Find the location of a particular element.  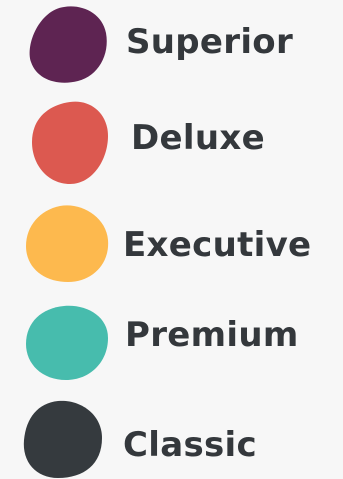

legend-label-superior: Superior is located at coordinates (210, 42).